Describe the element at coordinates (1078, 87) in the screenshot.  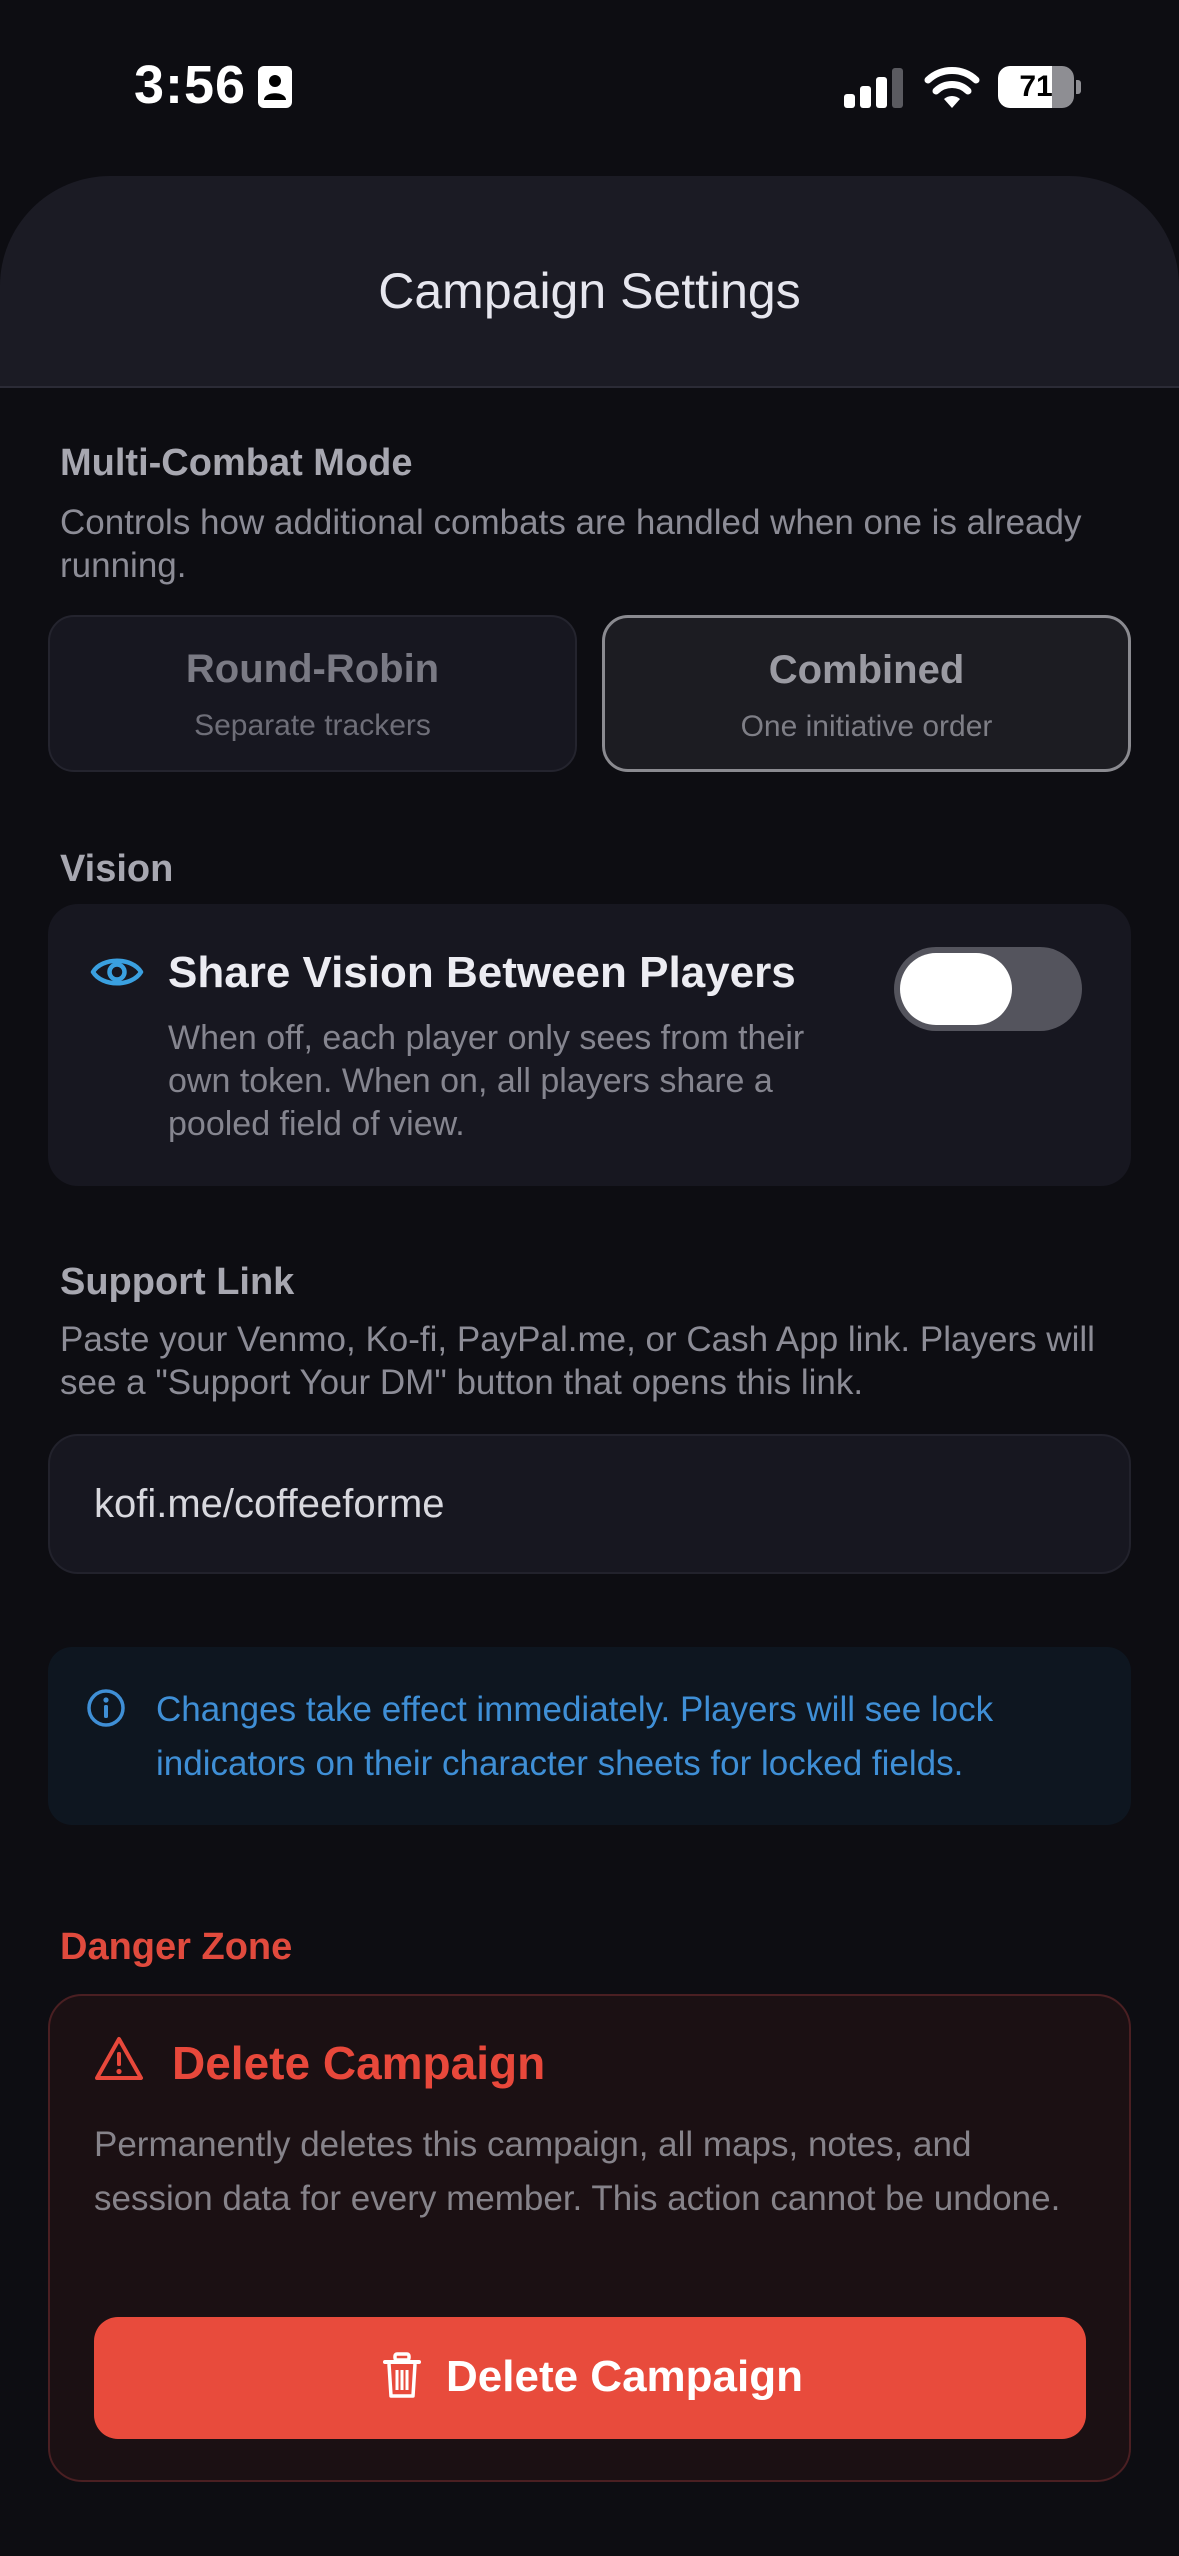
I see `battery-nub` at that location.